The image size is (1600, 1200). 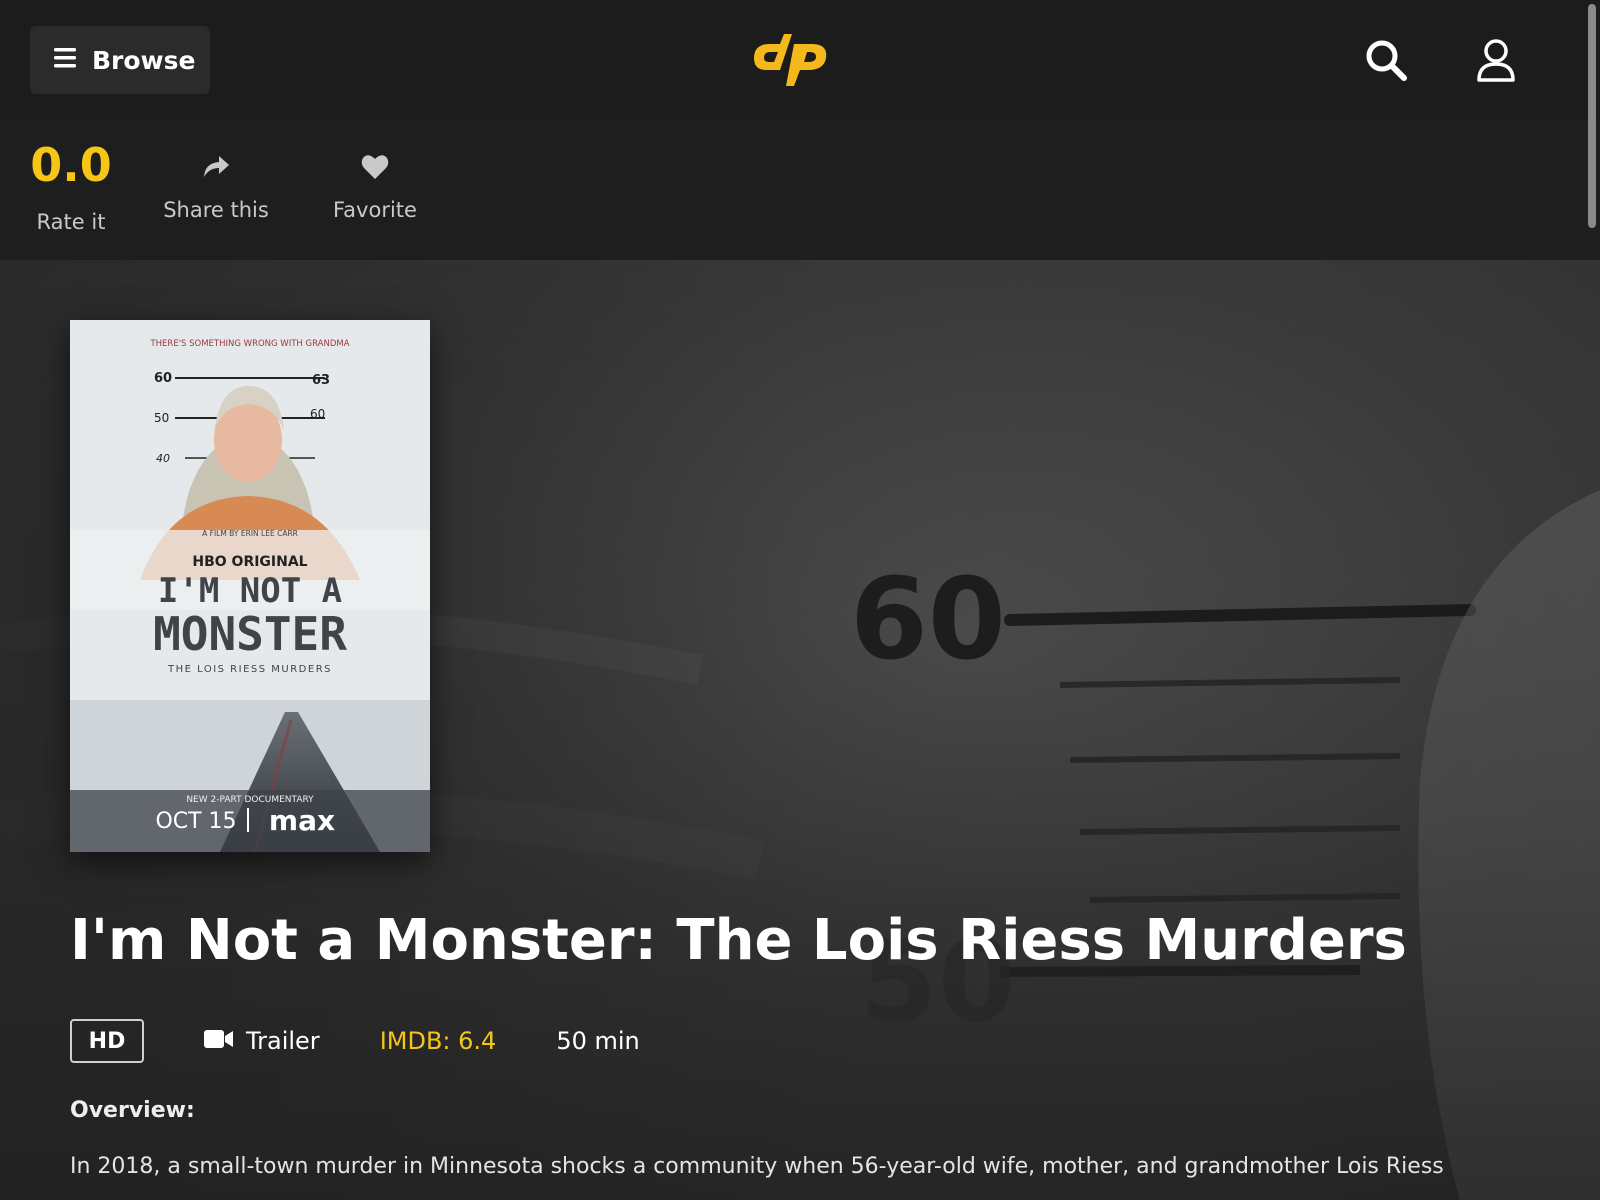 What do you see at coordinates (375, 167) in the screenshot?
I see `heart-icon` at bounding box center [375, 167].